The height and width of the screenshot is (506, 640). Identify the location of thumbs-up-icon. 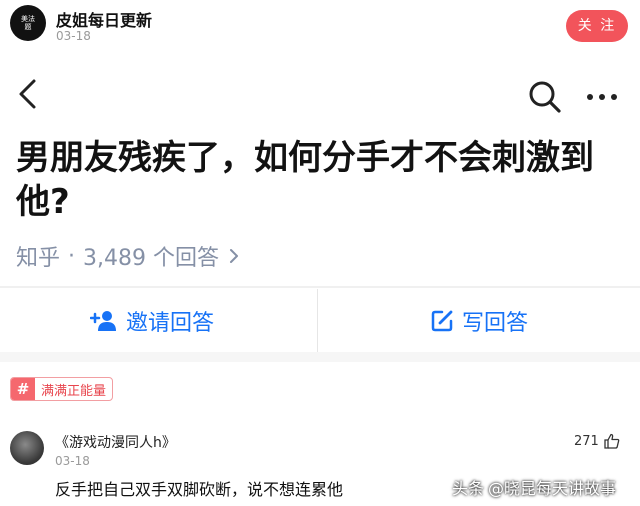
(612, 441).